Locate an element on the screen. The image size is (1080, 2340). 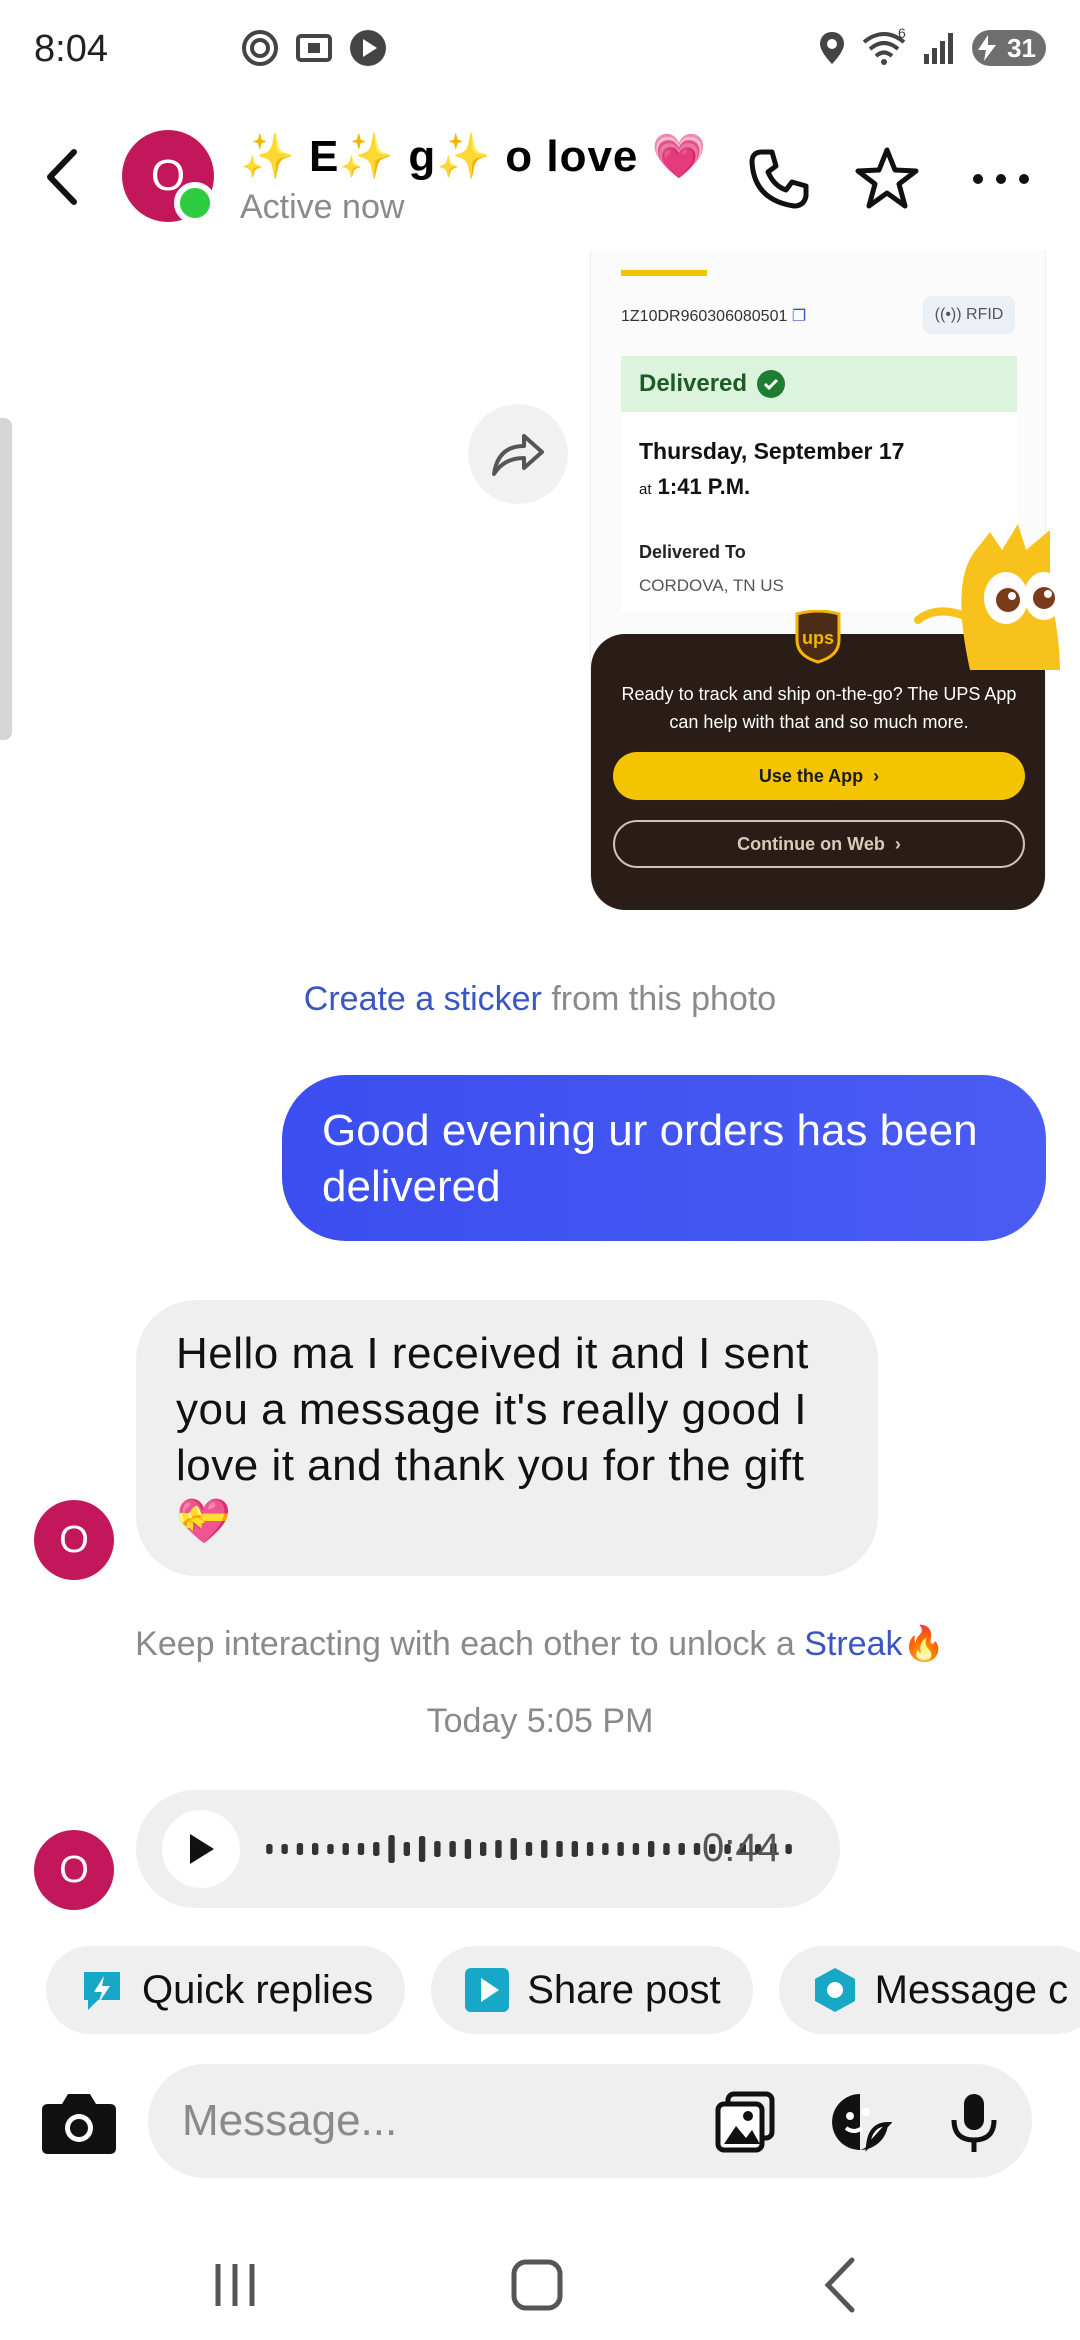
screen-record-icon is located at coordinates (314, 48).